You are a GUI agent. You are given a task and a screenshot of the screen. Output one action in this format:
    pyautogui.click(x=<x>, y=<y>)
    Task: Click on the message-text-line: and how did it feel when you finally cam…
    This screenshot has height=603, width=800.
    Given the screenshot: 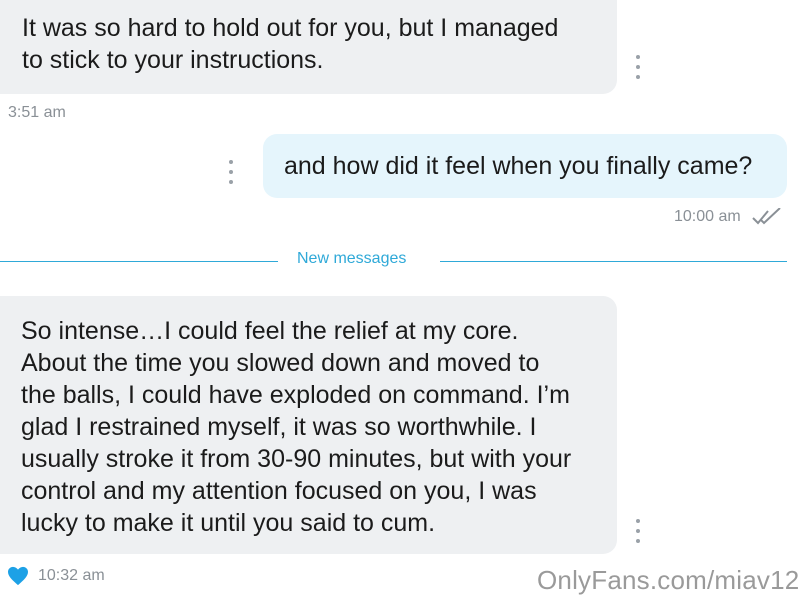 What is the action you would take?
    pyautogui.click(x=518, y=166)
    